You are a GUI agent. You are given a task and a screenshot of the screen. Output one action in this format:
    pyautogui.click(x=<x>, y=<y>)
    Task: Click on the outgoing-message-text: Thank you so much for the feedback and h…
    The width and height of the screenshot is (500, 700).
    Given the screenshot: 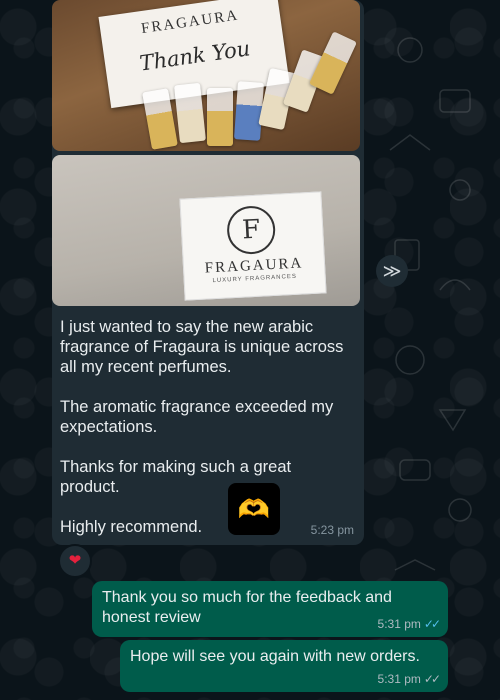 What is the action you would take?
    pyautogui.click(x=247, y=607)
    